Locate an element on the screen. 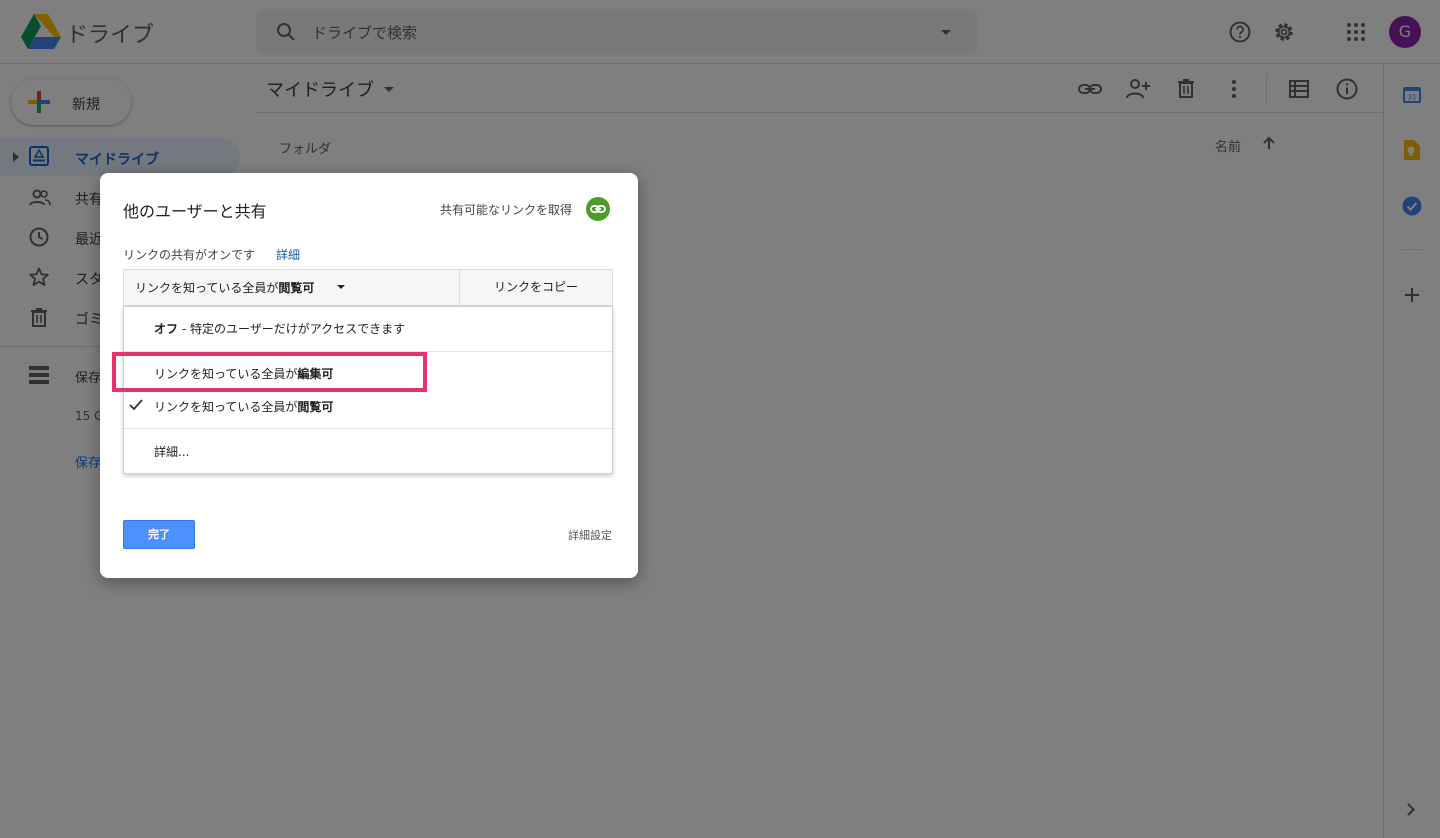 This screenshot has height=838, width=1440. dialog-title: 他のユーザーと共有 is located at coordinates (195, 211).